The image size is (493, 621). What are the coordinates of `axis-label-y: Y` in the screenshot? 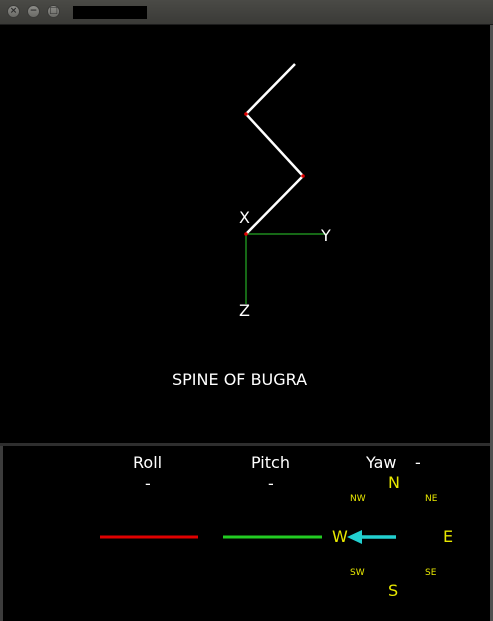 It's located at (326, 235).